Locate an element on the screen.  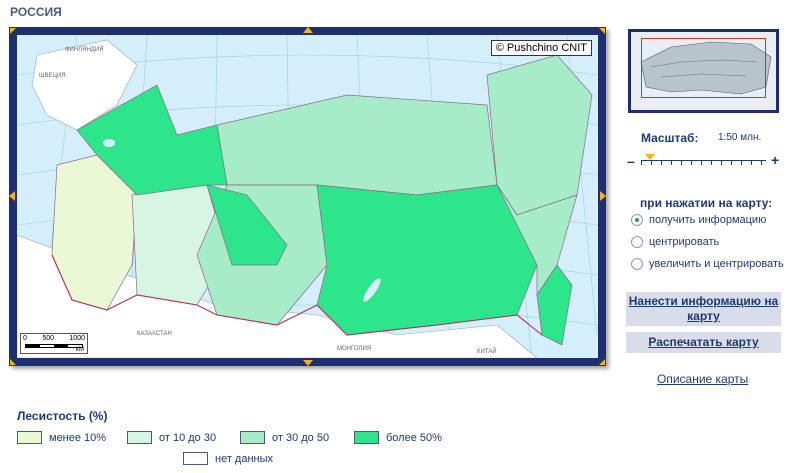
legend-swatch-lt10 is located at coordinates (29, 437).